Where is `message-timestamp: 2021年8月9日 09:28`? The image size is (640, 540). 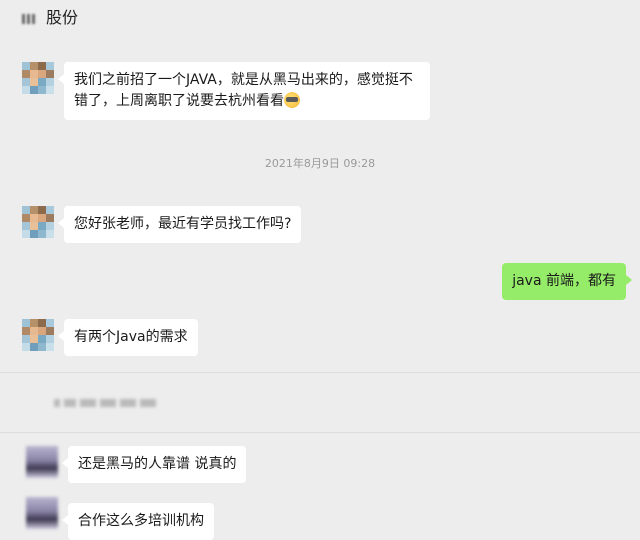 message-timestamp: 2021年8月9日 09:28 is located at coordinates (320, 163).